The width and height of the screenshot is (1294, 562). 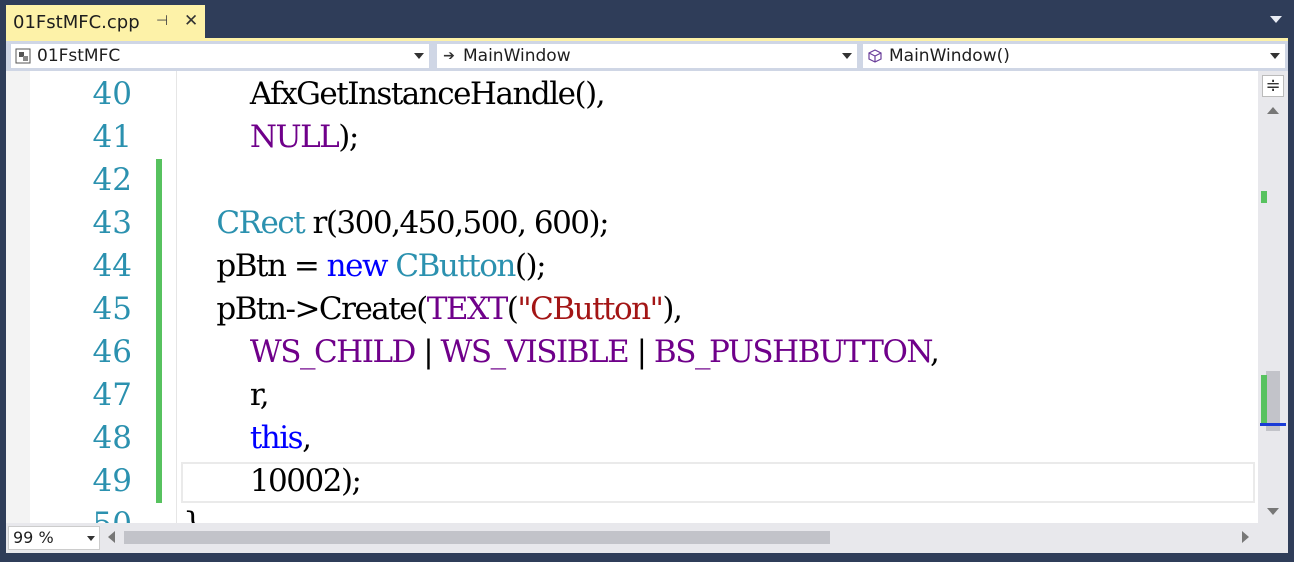 I want to click on code-token: "CButton", so click(x=590, y=309).